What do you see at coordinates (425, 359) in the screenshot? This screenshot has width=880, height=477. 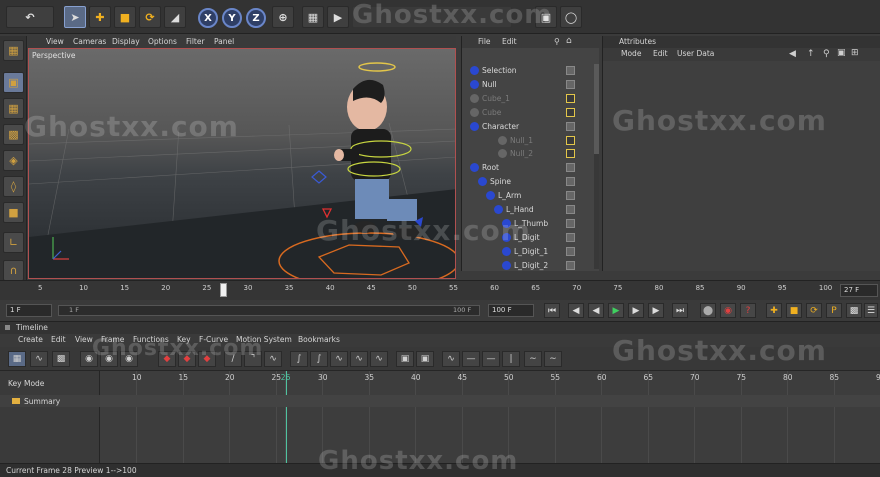 I see `lock-value-button: ▣` at bounding box center [425, 359].